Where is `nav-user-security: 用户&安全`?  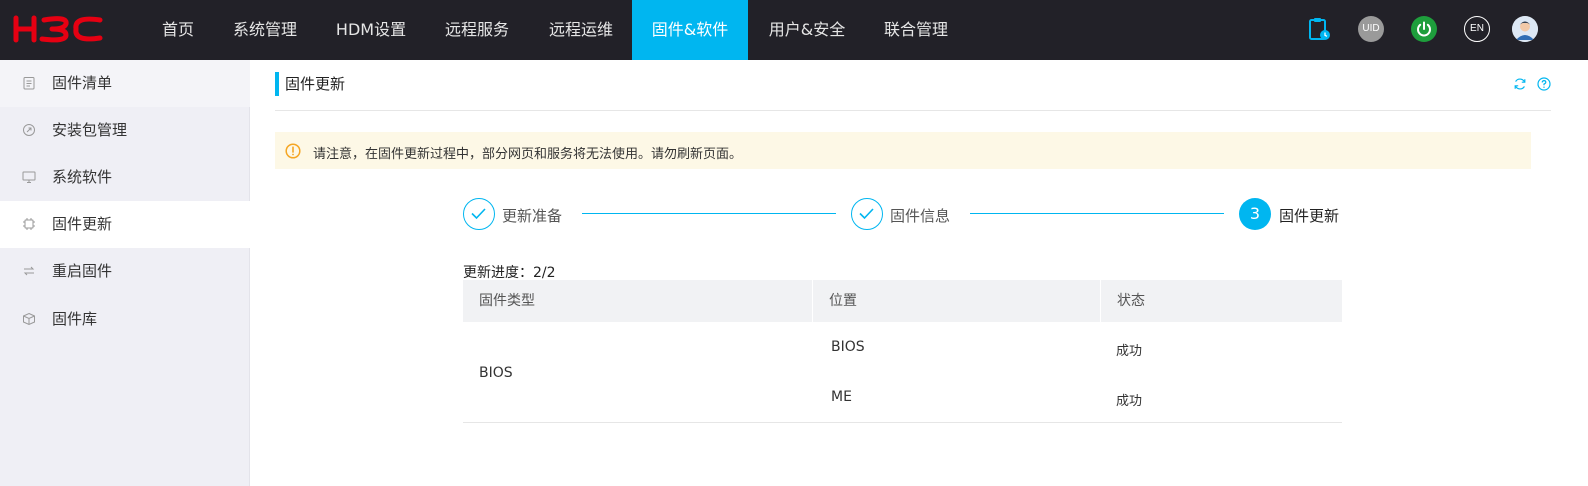
nav-user-security: 用户&安全 is located at coordinates (807, 30).